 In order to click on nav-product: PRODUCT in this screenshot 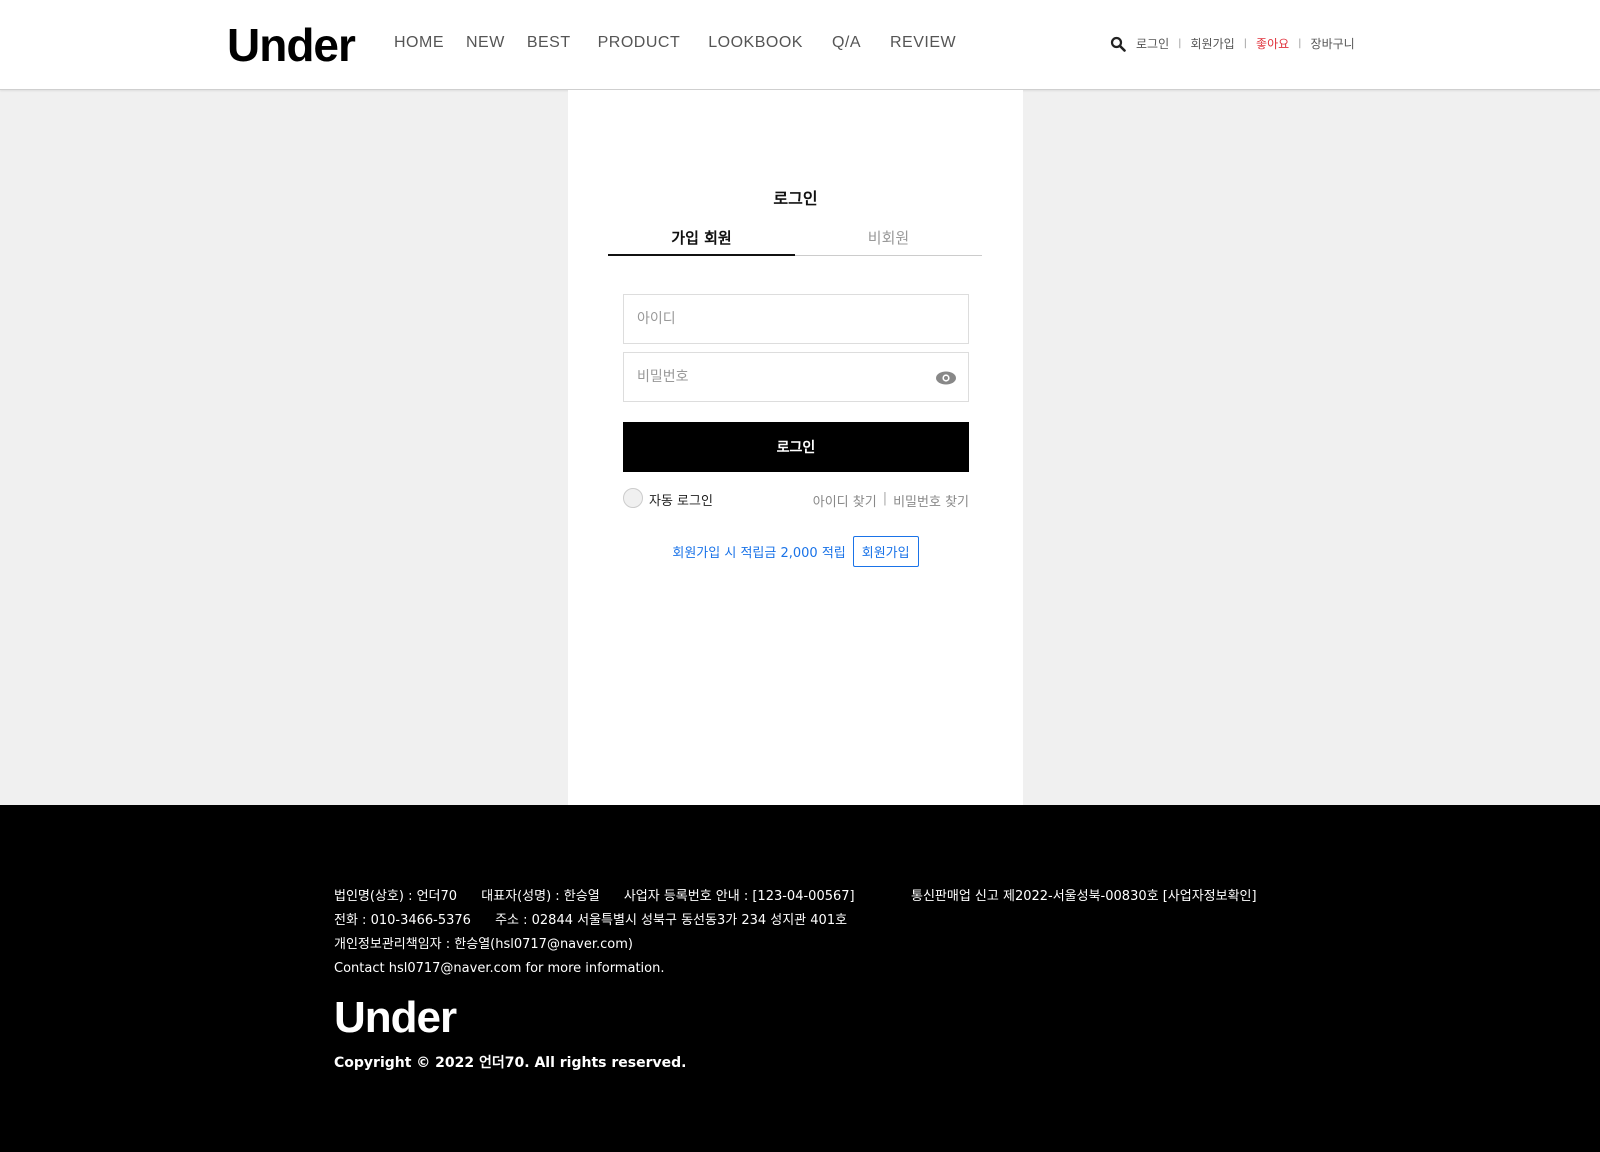, I will do `click(639, 43)`.